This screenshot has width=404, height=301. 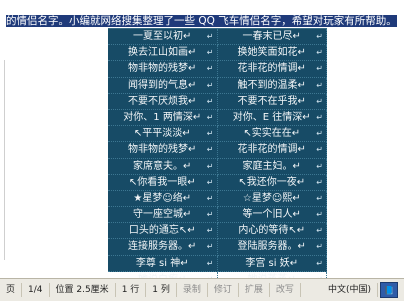 What do you see at coordinates (163, 182) in the screenshot?
I see `table-cell: ↖你看我一眼↵` at bounding box center [163, 182].